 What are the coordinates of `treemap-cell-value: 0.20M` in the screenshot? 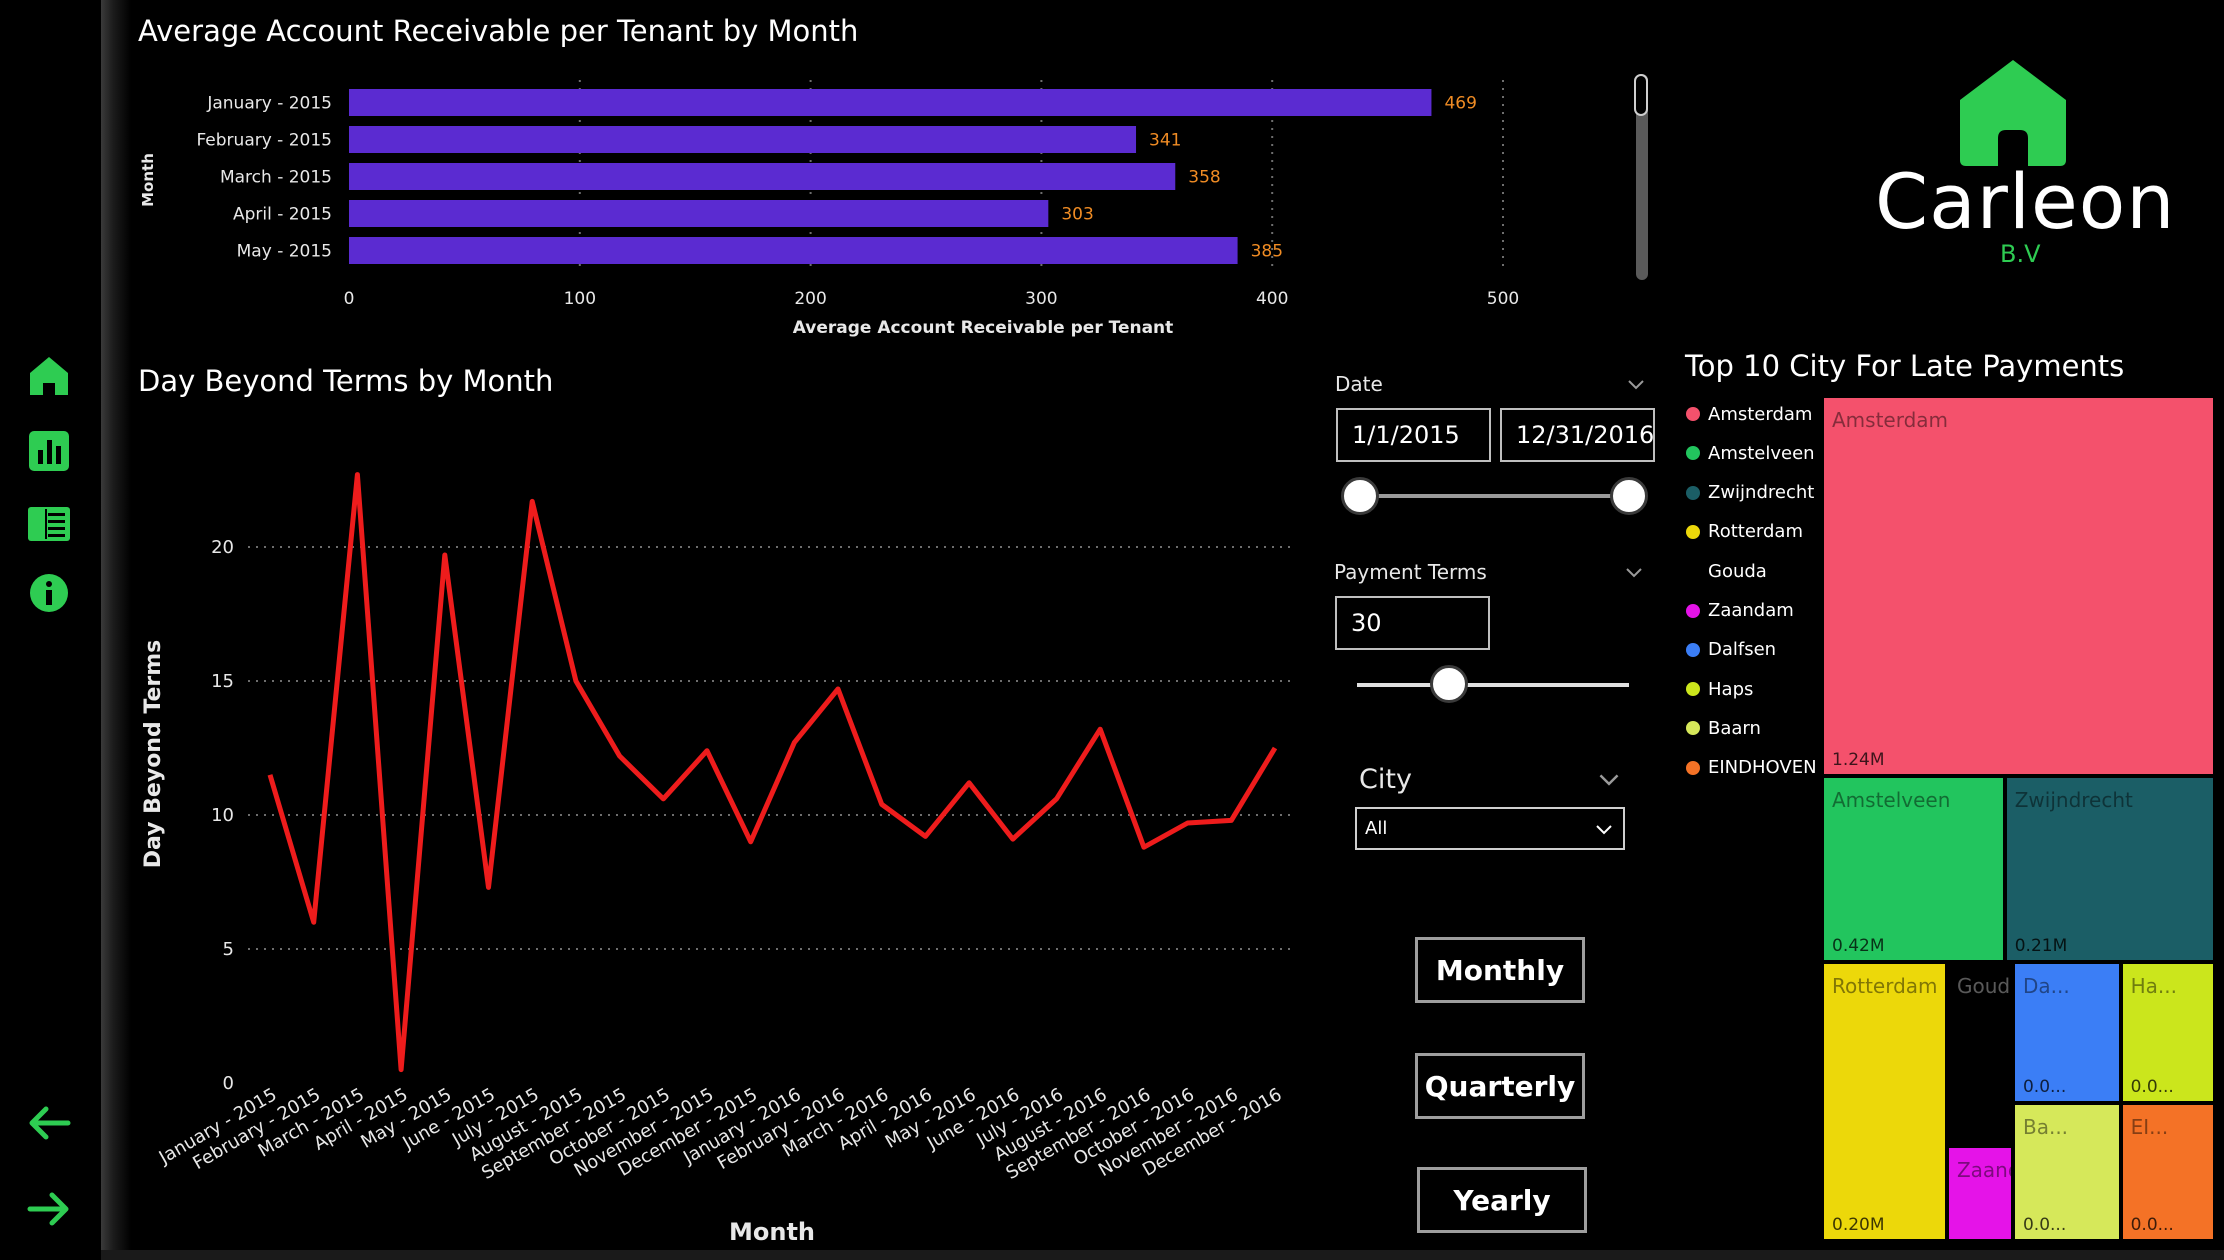 It's located at (1858, 1224).